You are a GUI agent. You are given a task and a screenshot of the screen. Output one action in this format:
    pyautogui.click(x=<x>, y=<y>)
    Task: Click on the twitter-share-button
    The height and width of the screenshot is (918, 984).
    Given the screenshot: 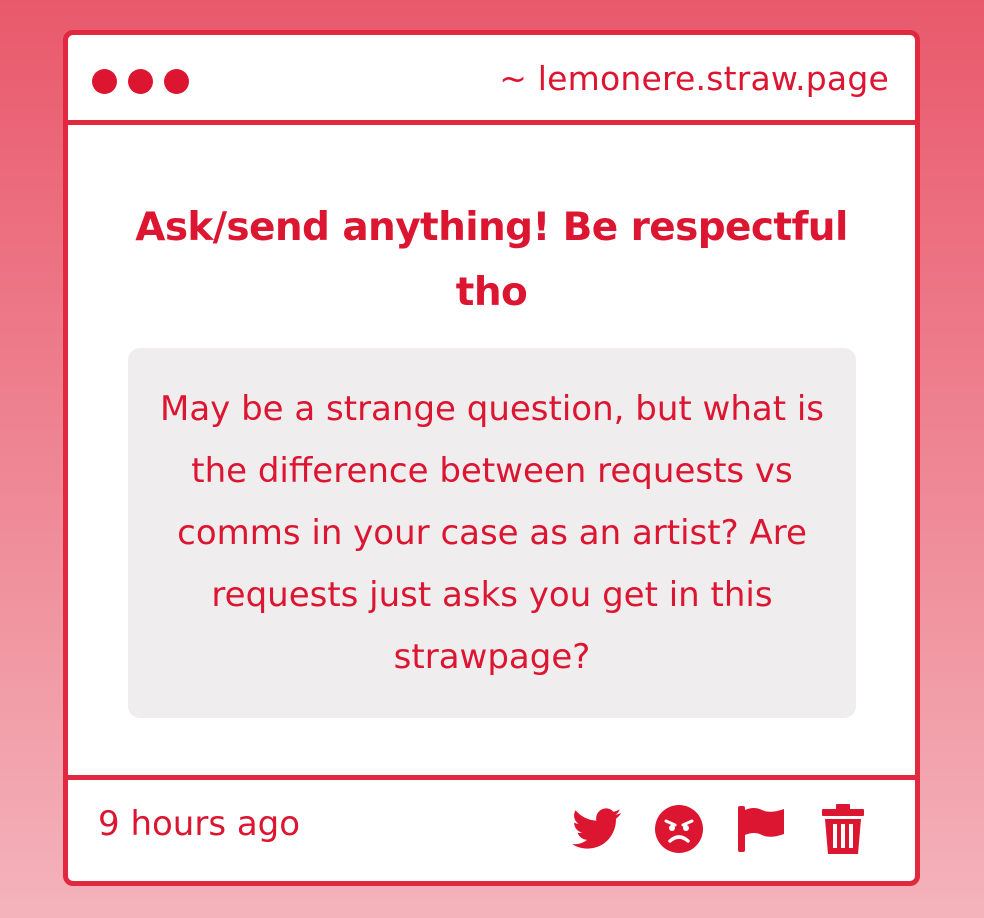 What is the action you would take?
    pyautogui.click(x=597, y=829)
    